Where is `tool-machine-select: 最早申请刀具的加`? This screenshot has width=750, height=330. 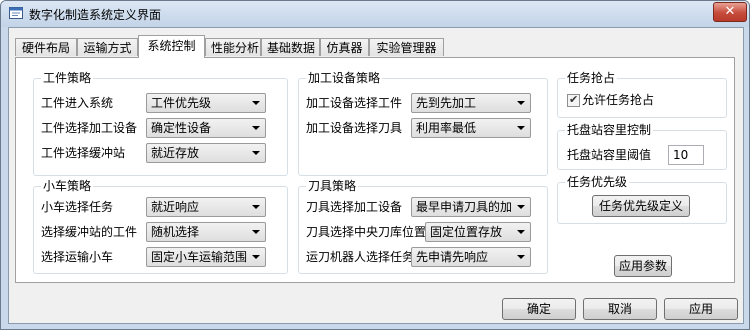
tool-machine-select: 最早申请刀具的加 is located at coordinates (471, 207).